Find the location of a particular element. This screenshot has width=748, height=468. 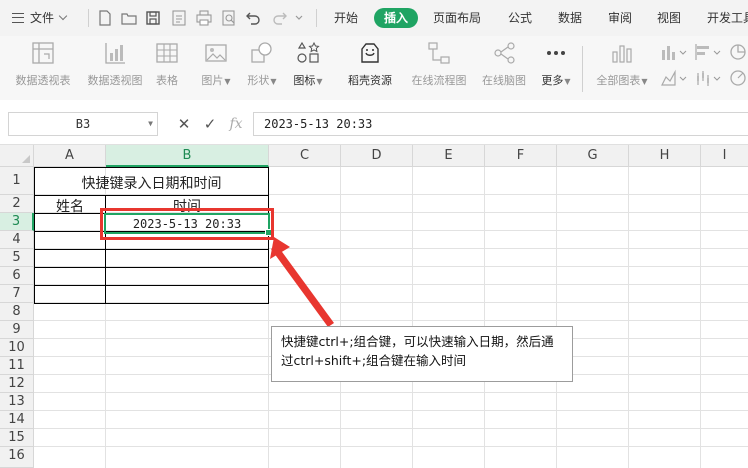

highlight-box is located at coordinates (187, 224).